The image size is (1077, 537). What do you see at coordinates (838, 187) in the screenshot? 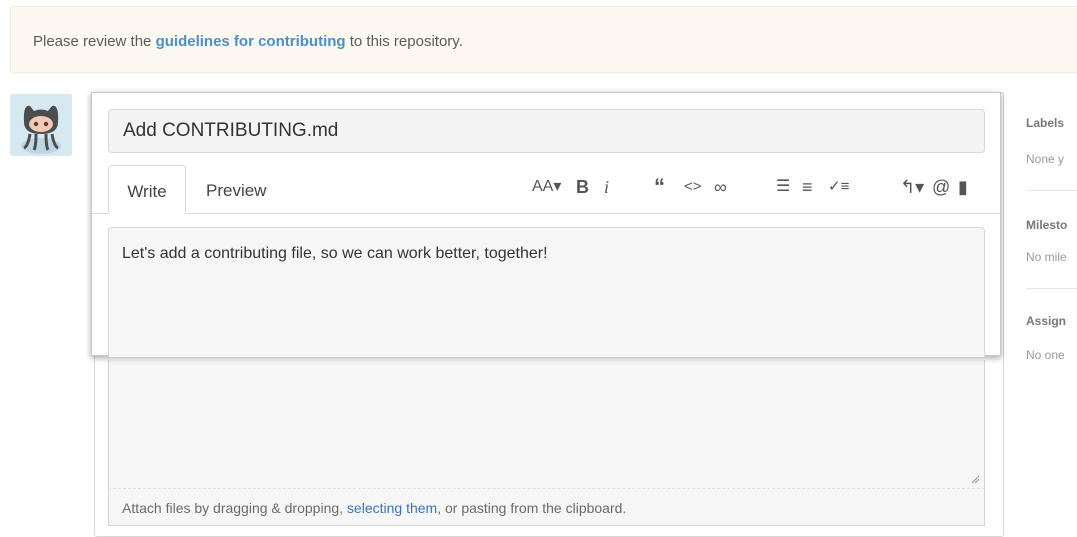
I see `task-list-icon: ✓≡` at bounding box center [838, 187].